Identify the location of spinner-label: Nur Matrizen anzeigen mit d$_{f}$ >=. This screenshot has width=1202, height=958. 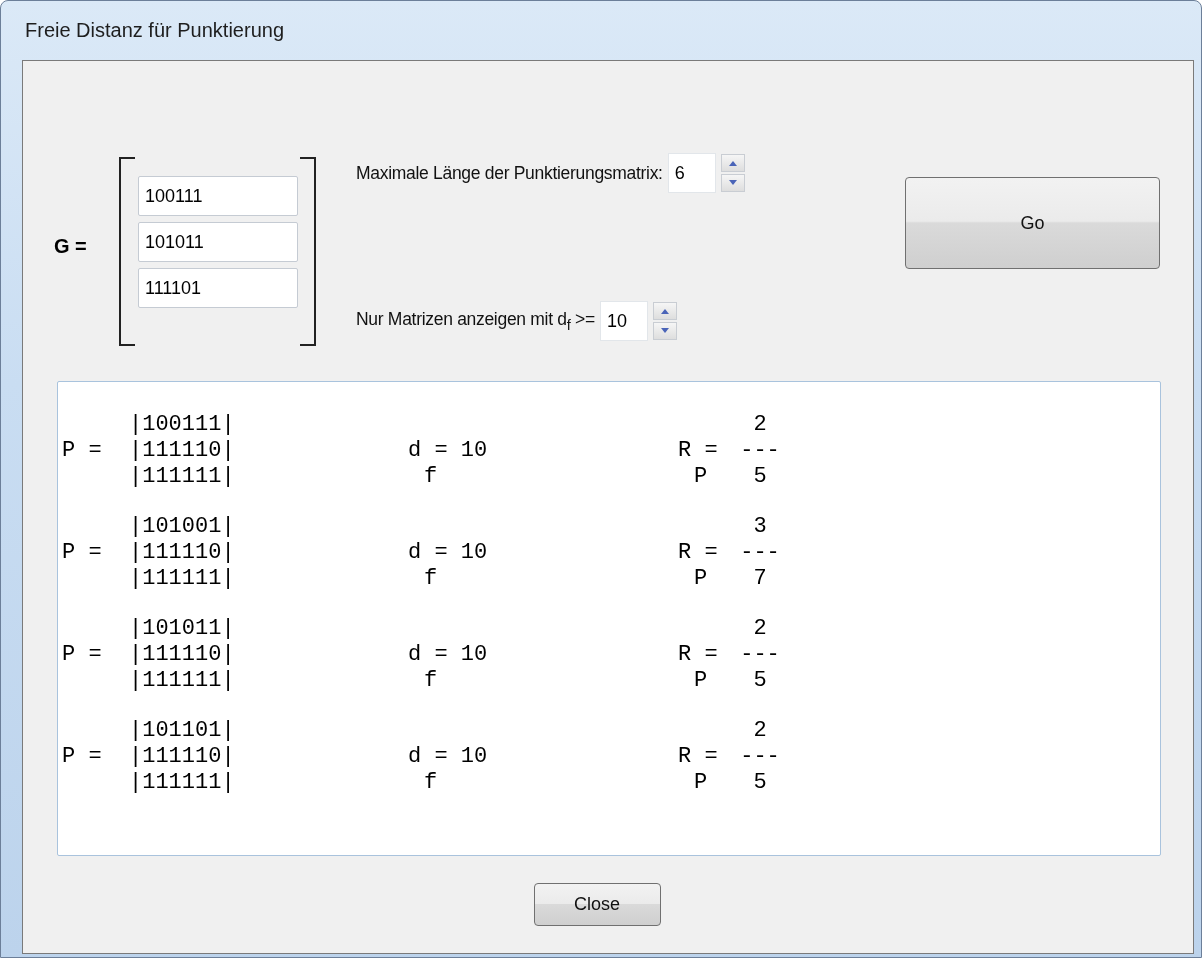
(475, 321).